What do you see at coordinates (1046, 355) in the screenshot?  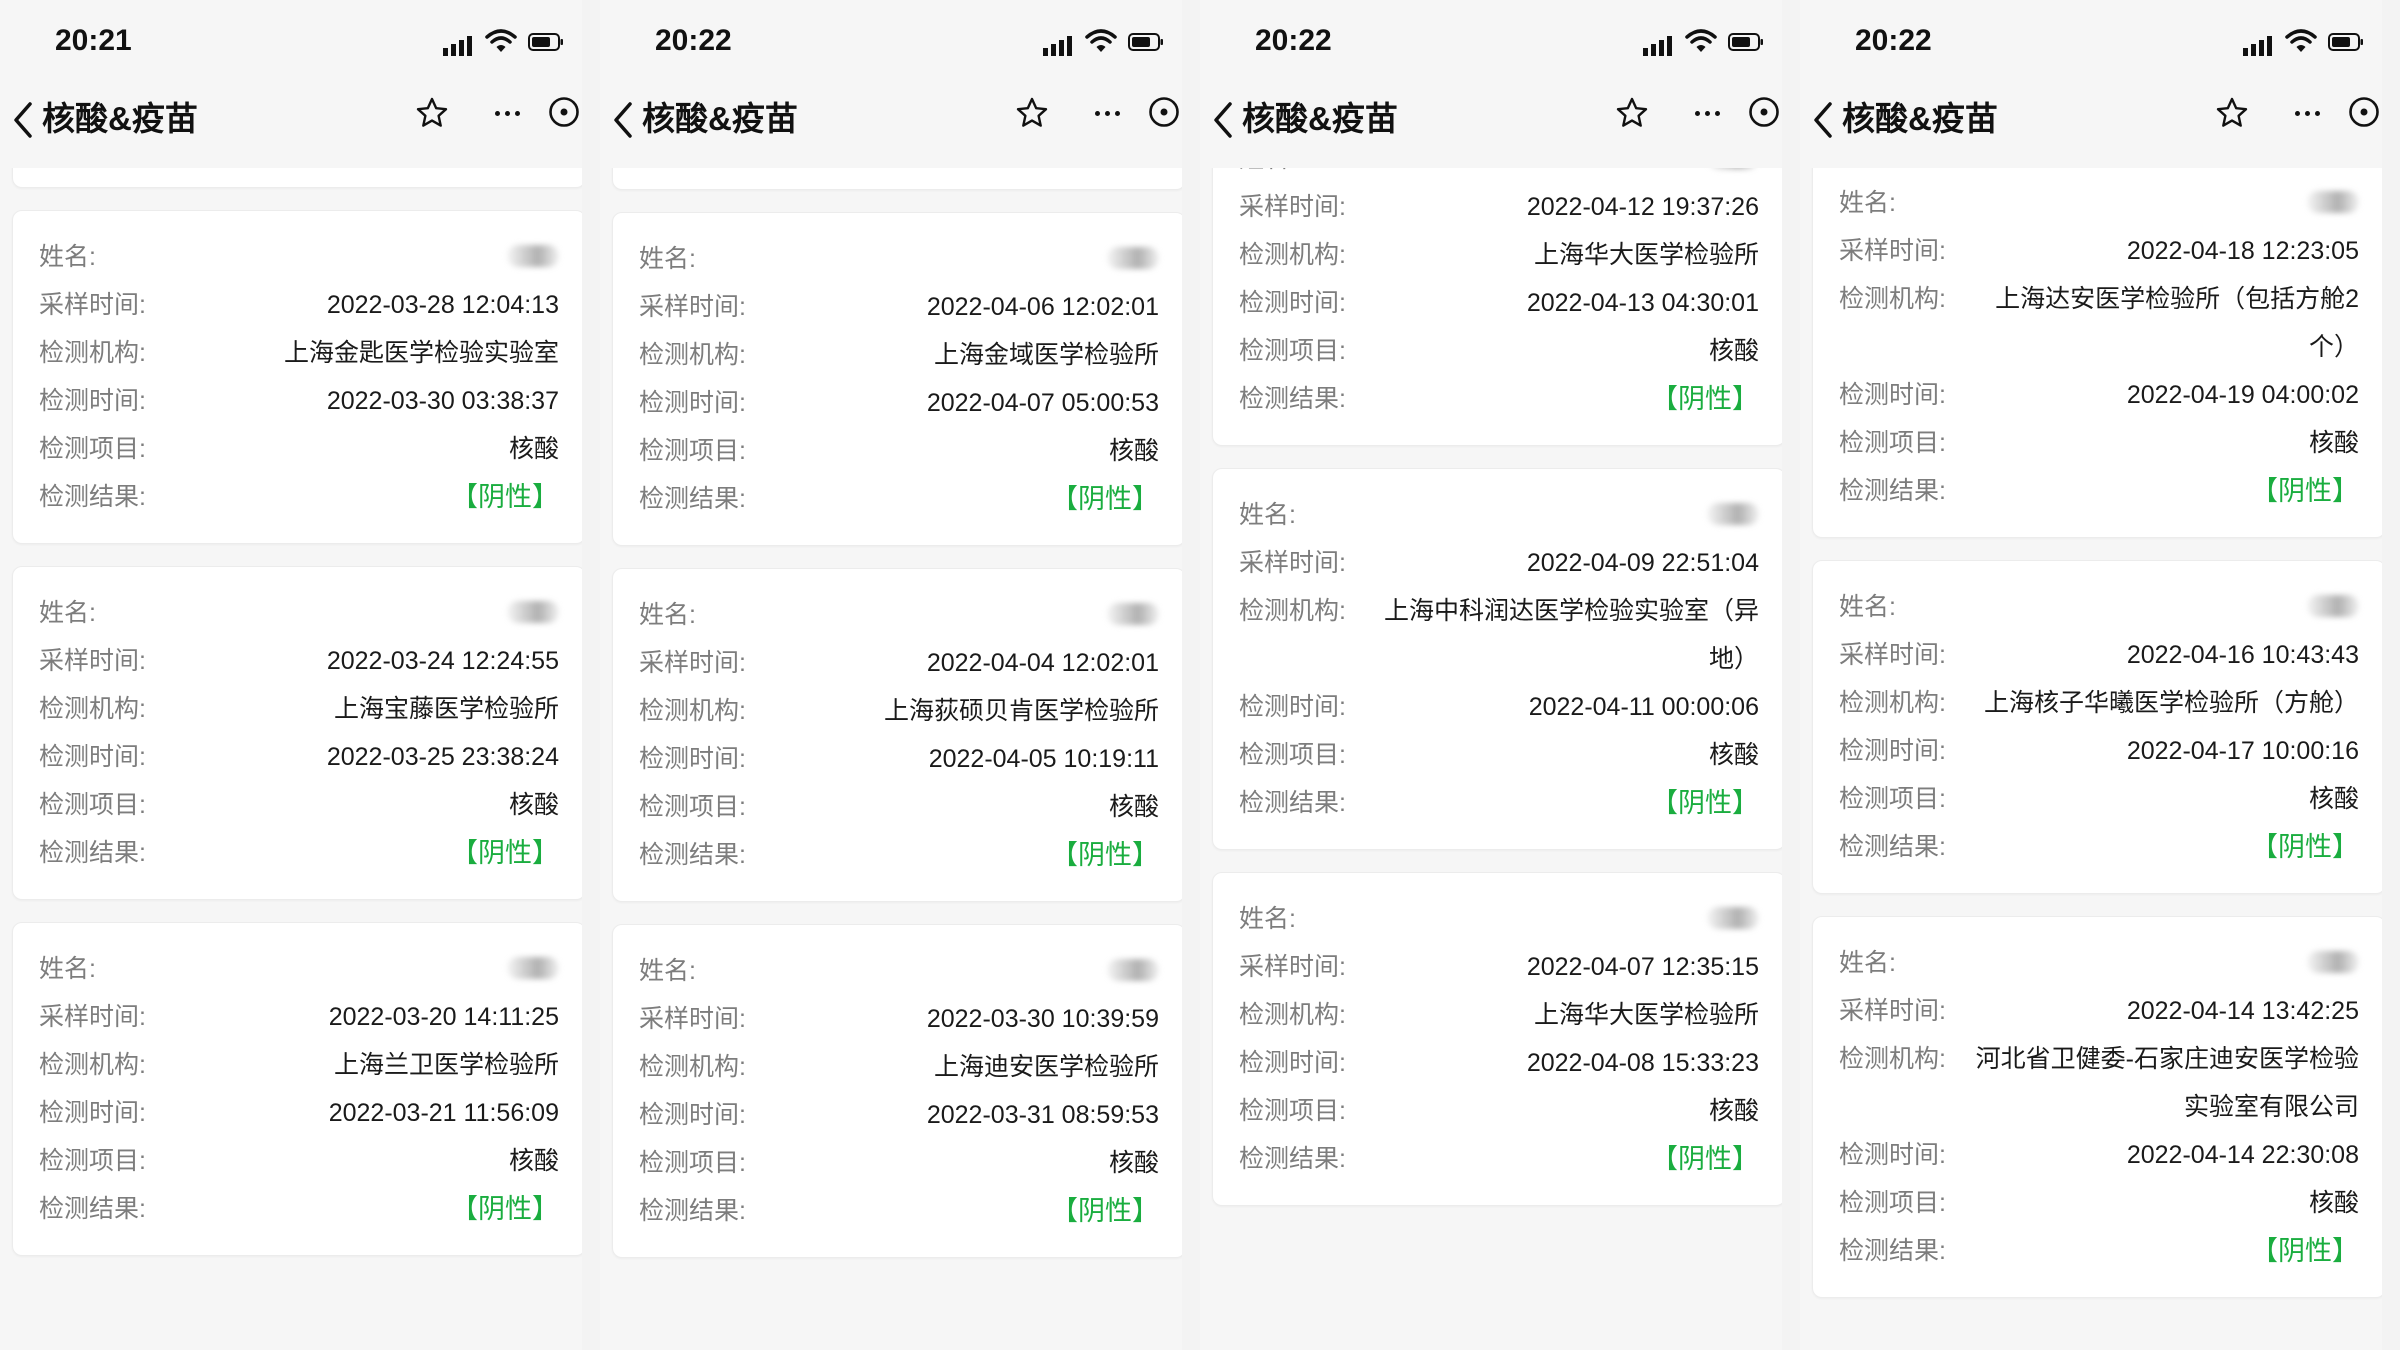 I see `org-row-value: 上海金域医学检验所` at bounding box center [1046, 355].